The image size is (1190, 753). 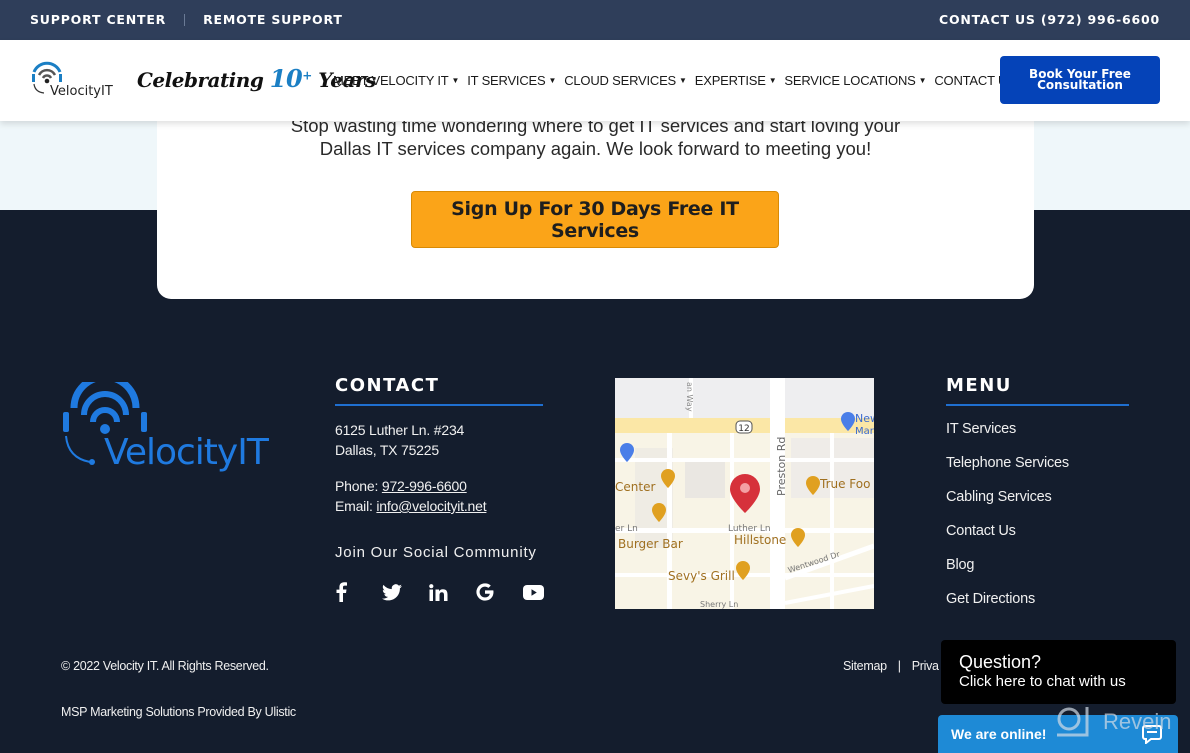 What do you see at coordinates (891, 666) in the screenshot?
I see `legal-links: Sitemap | Priva` at bounding box center [891, 666].